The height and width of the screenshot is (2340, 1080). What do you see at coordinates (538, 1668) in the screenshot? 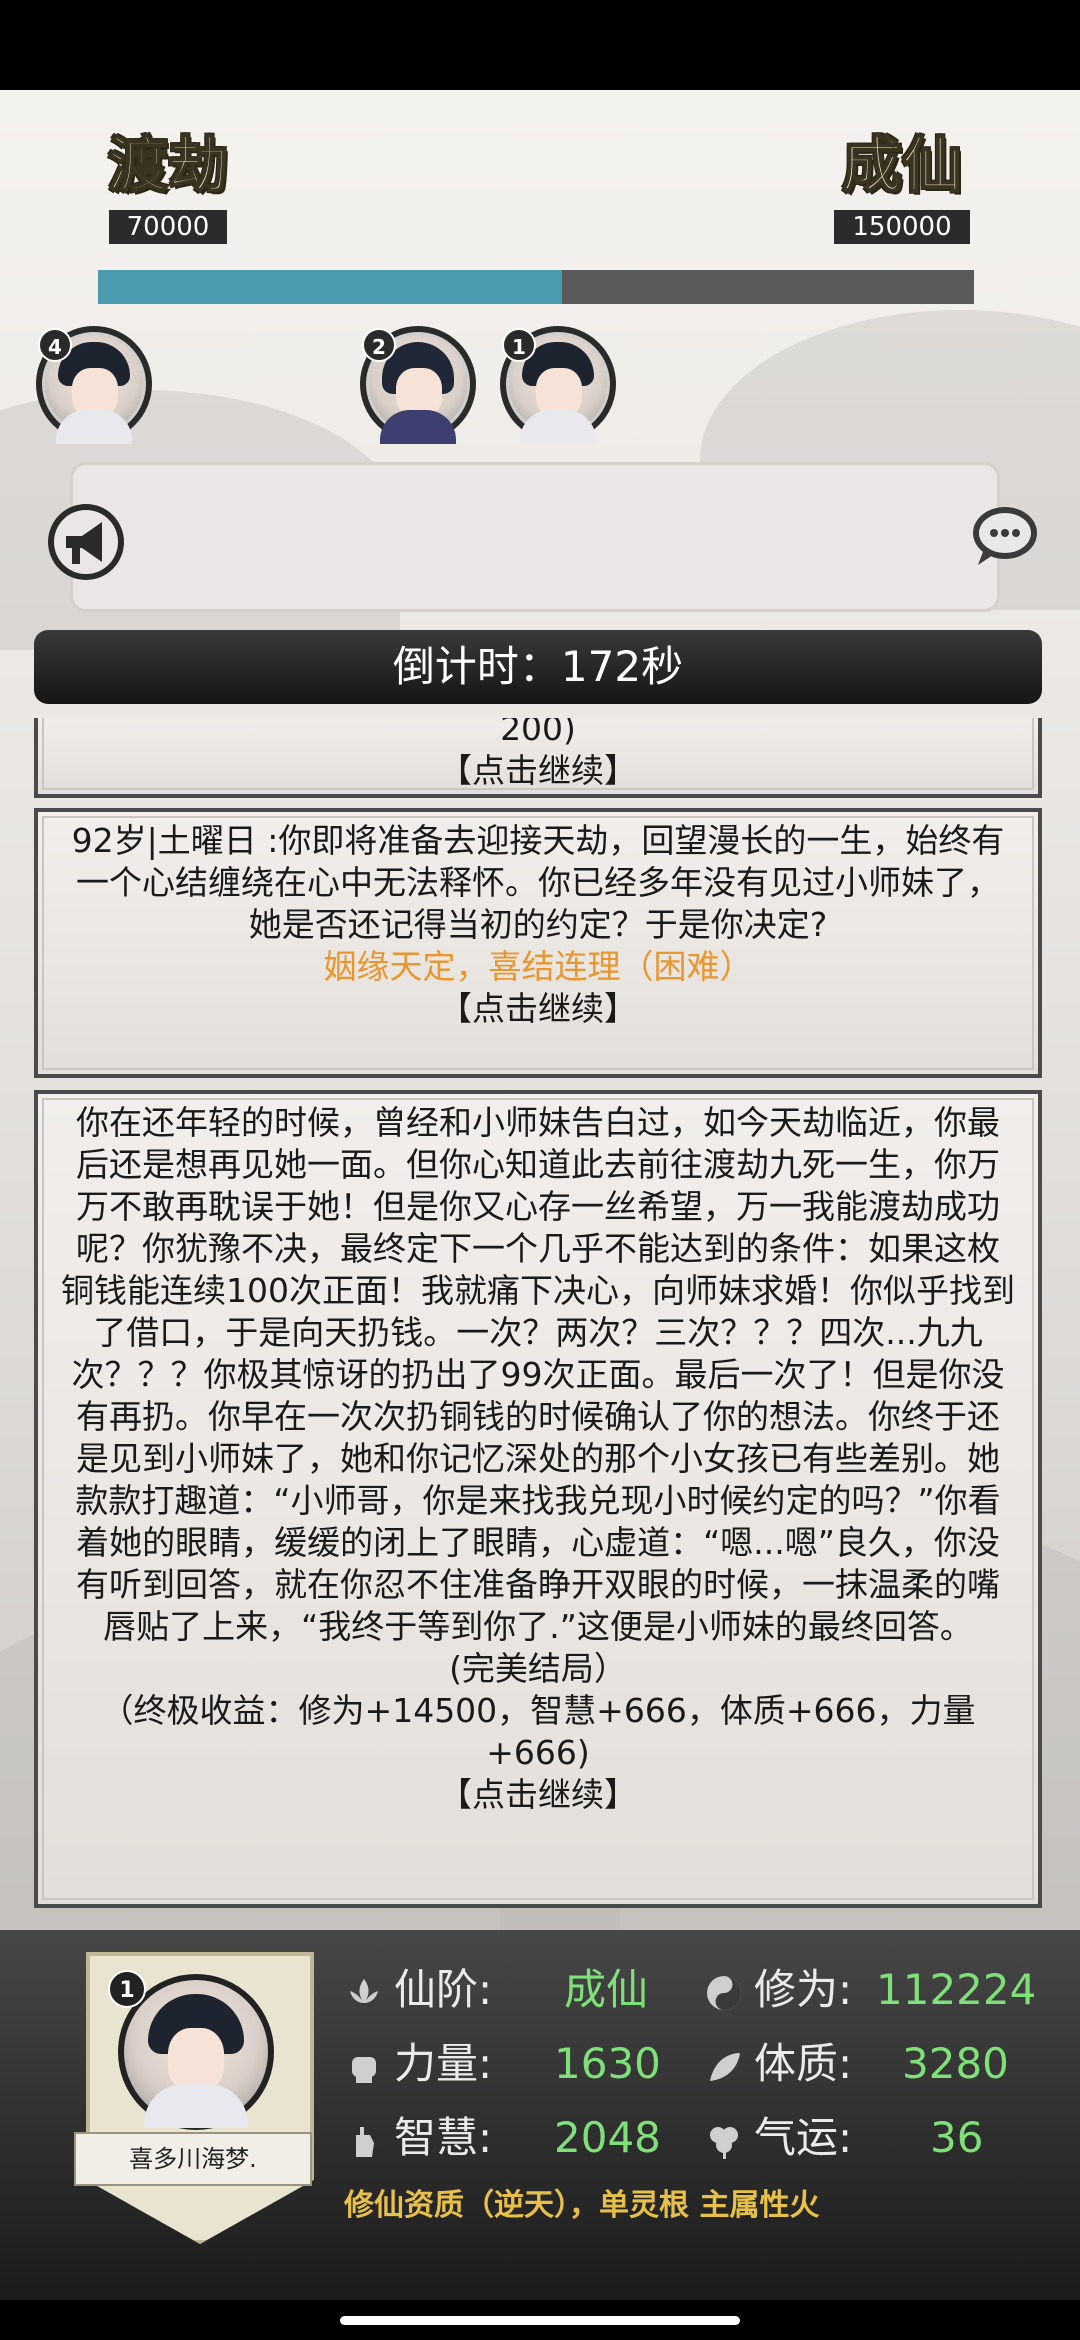
I see `story-ending: (完美结局）` at bounding box center [538, 1668].